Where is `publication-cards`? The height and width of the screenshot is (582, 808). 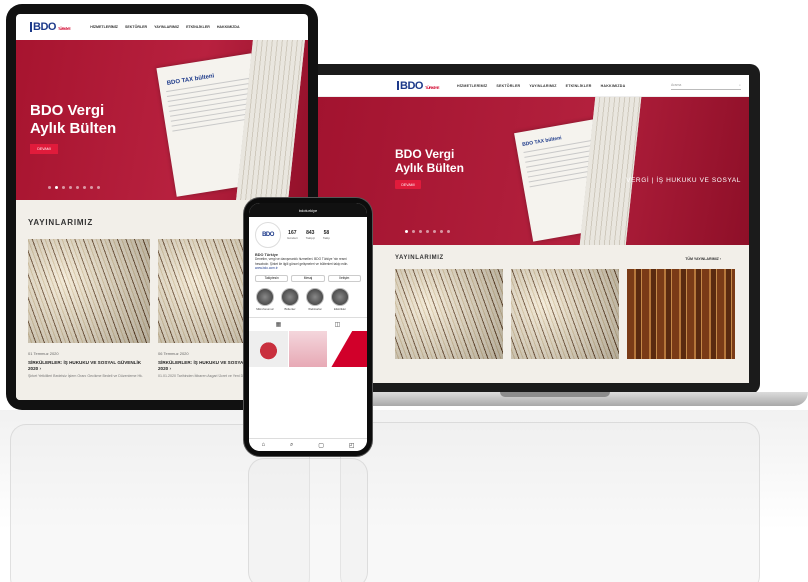 publication-cards is located at coordinates (572, 314).